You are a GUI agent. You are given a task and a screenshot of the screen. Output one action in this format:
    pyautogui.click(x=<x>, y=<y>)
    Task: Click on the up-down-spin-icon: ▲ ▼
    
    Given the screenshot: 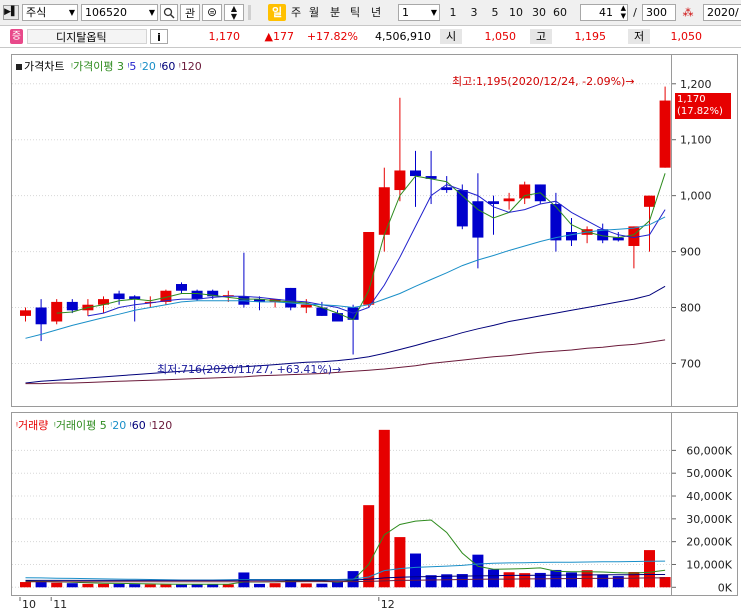 What is the action you would take?
    pyautogui.click(x=234, y=12)
    